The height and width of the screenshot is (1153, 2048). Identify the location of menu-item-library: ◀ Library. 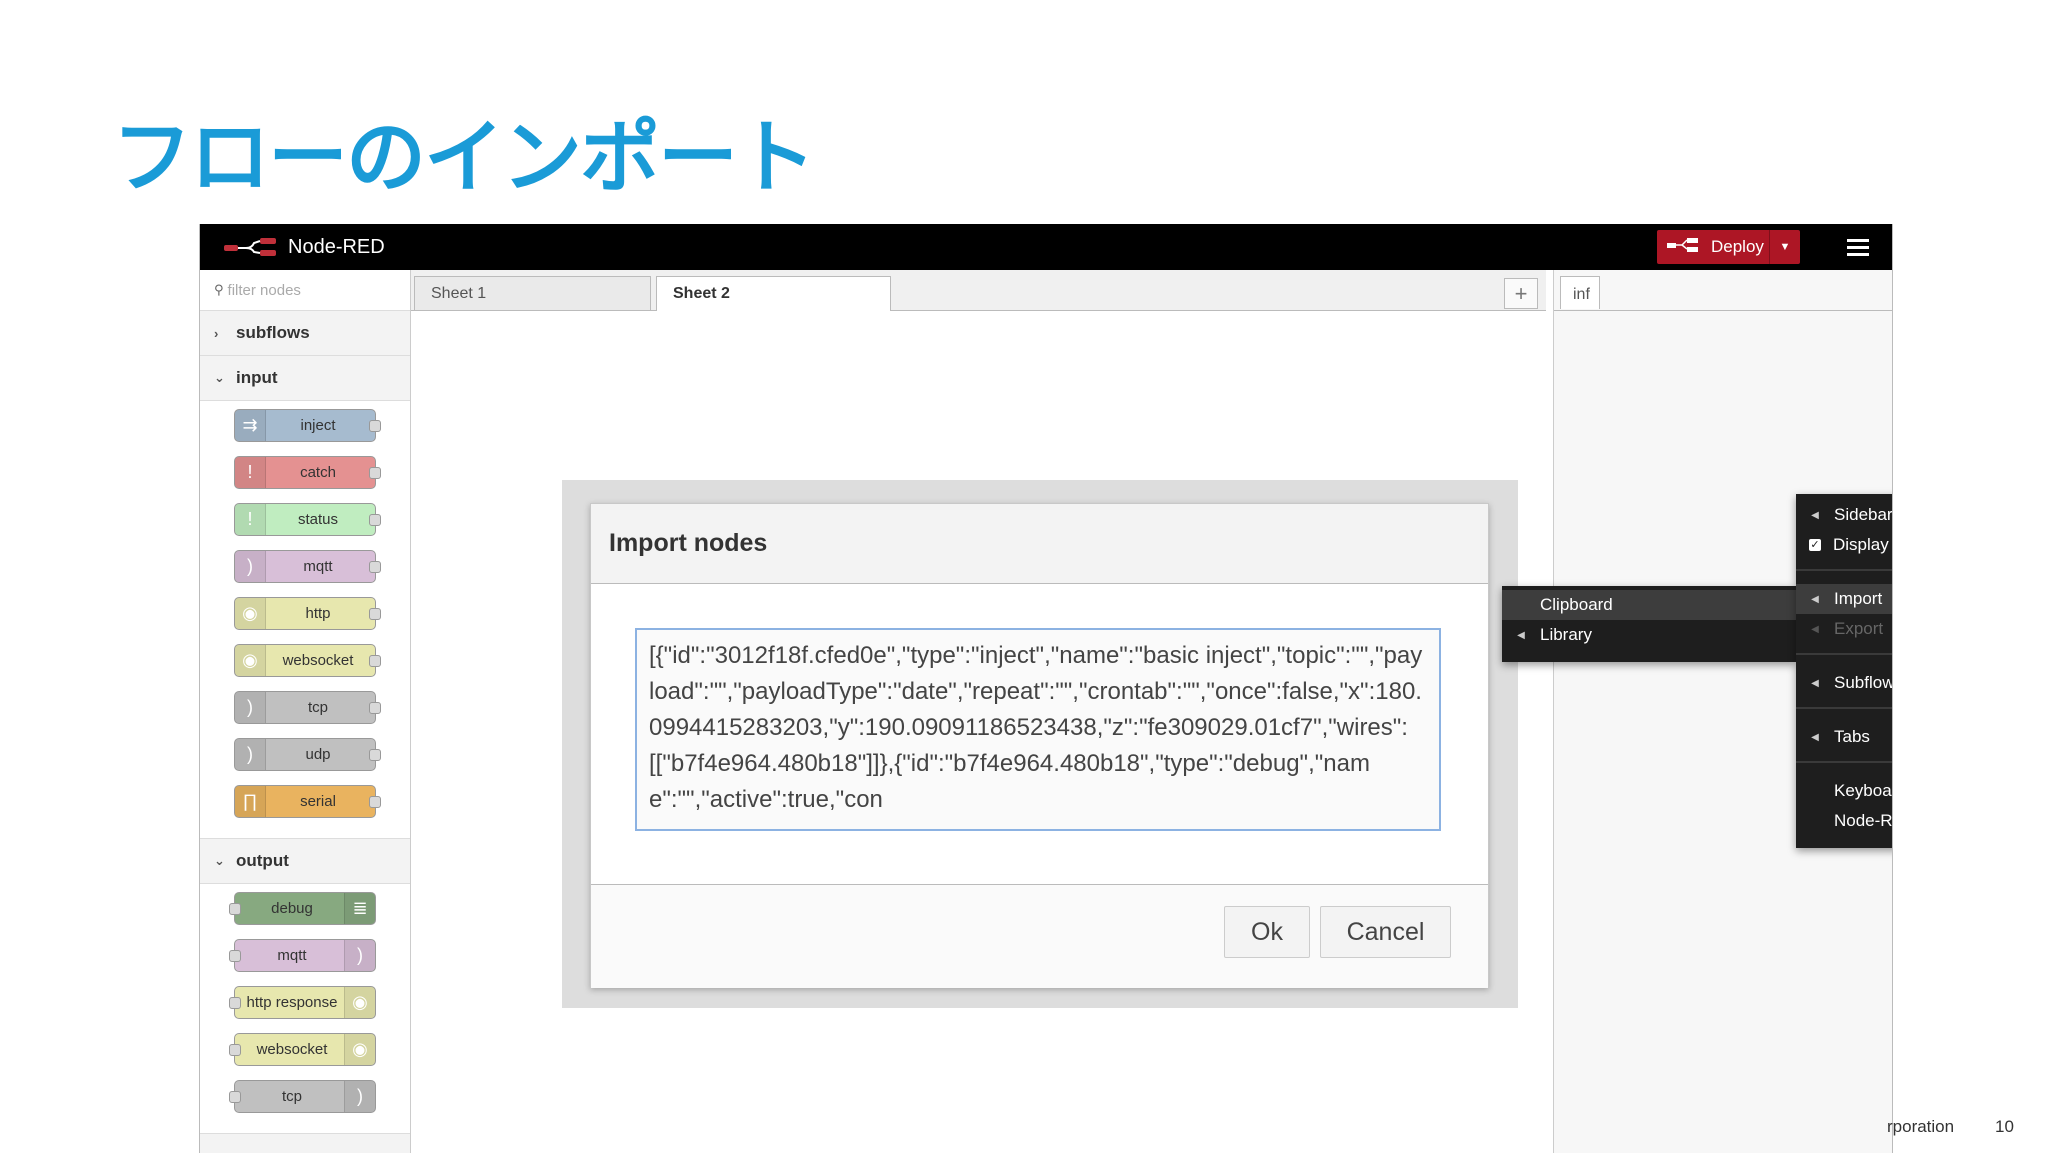
(1649, 635).